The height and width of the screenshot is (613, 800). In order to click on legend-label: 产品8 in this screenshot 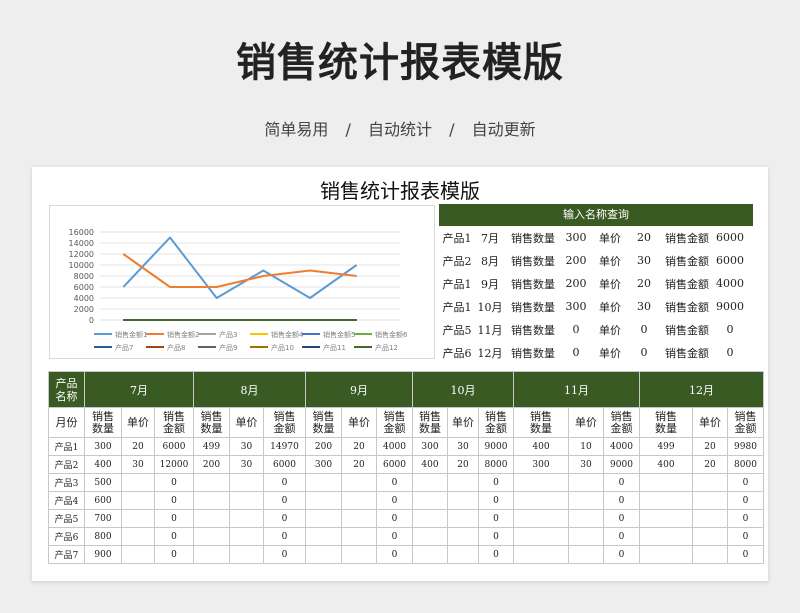, I will do `click(176, 347)`.